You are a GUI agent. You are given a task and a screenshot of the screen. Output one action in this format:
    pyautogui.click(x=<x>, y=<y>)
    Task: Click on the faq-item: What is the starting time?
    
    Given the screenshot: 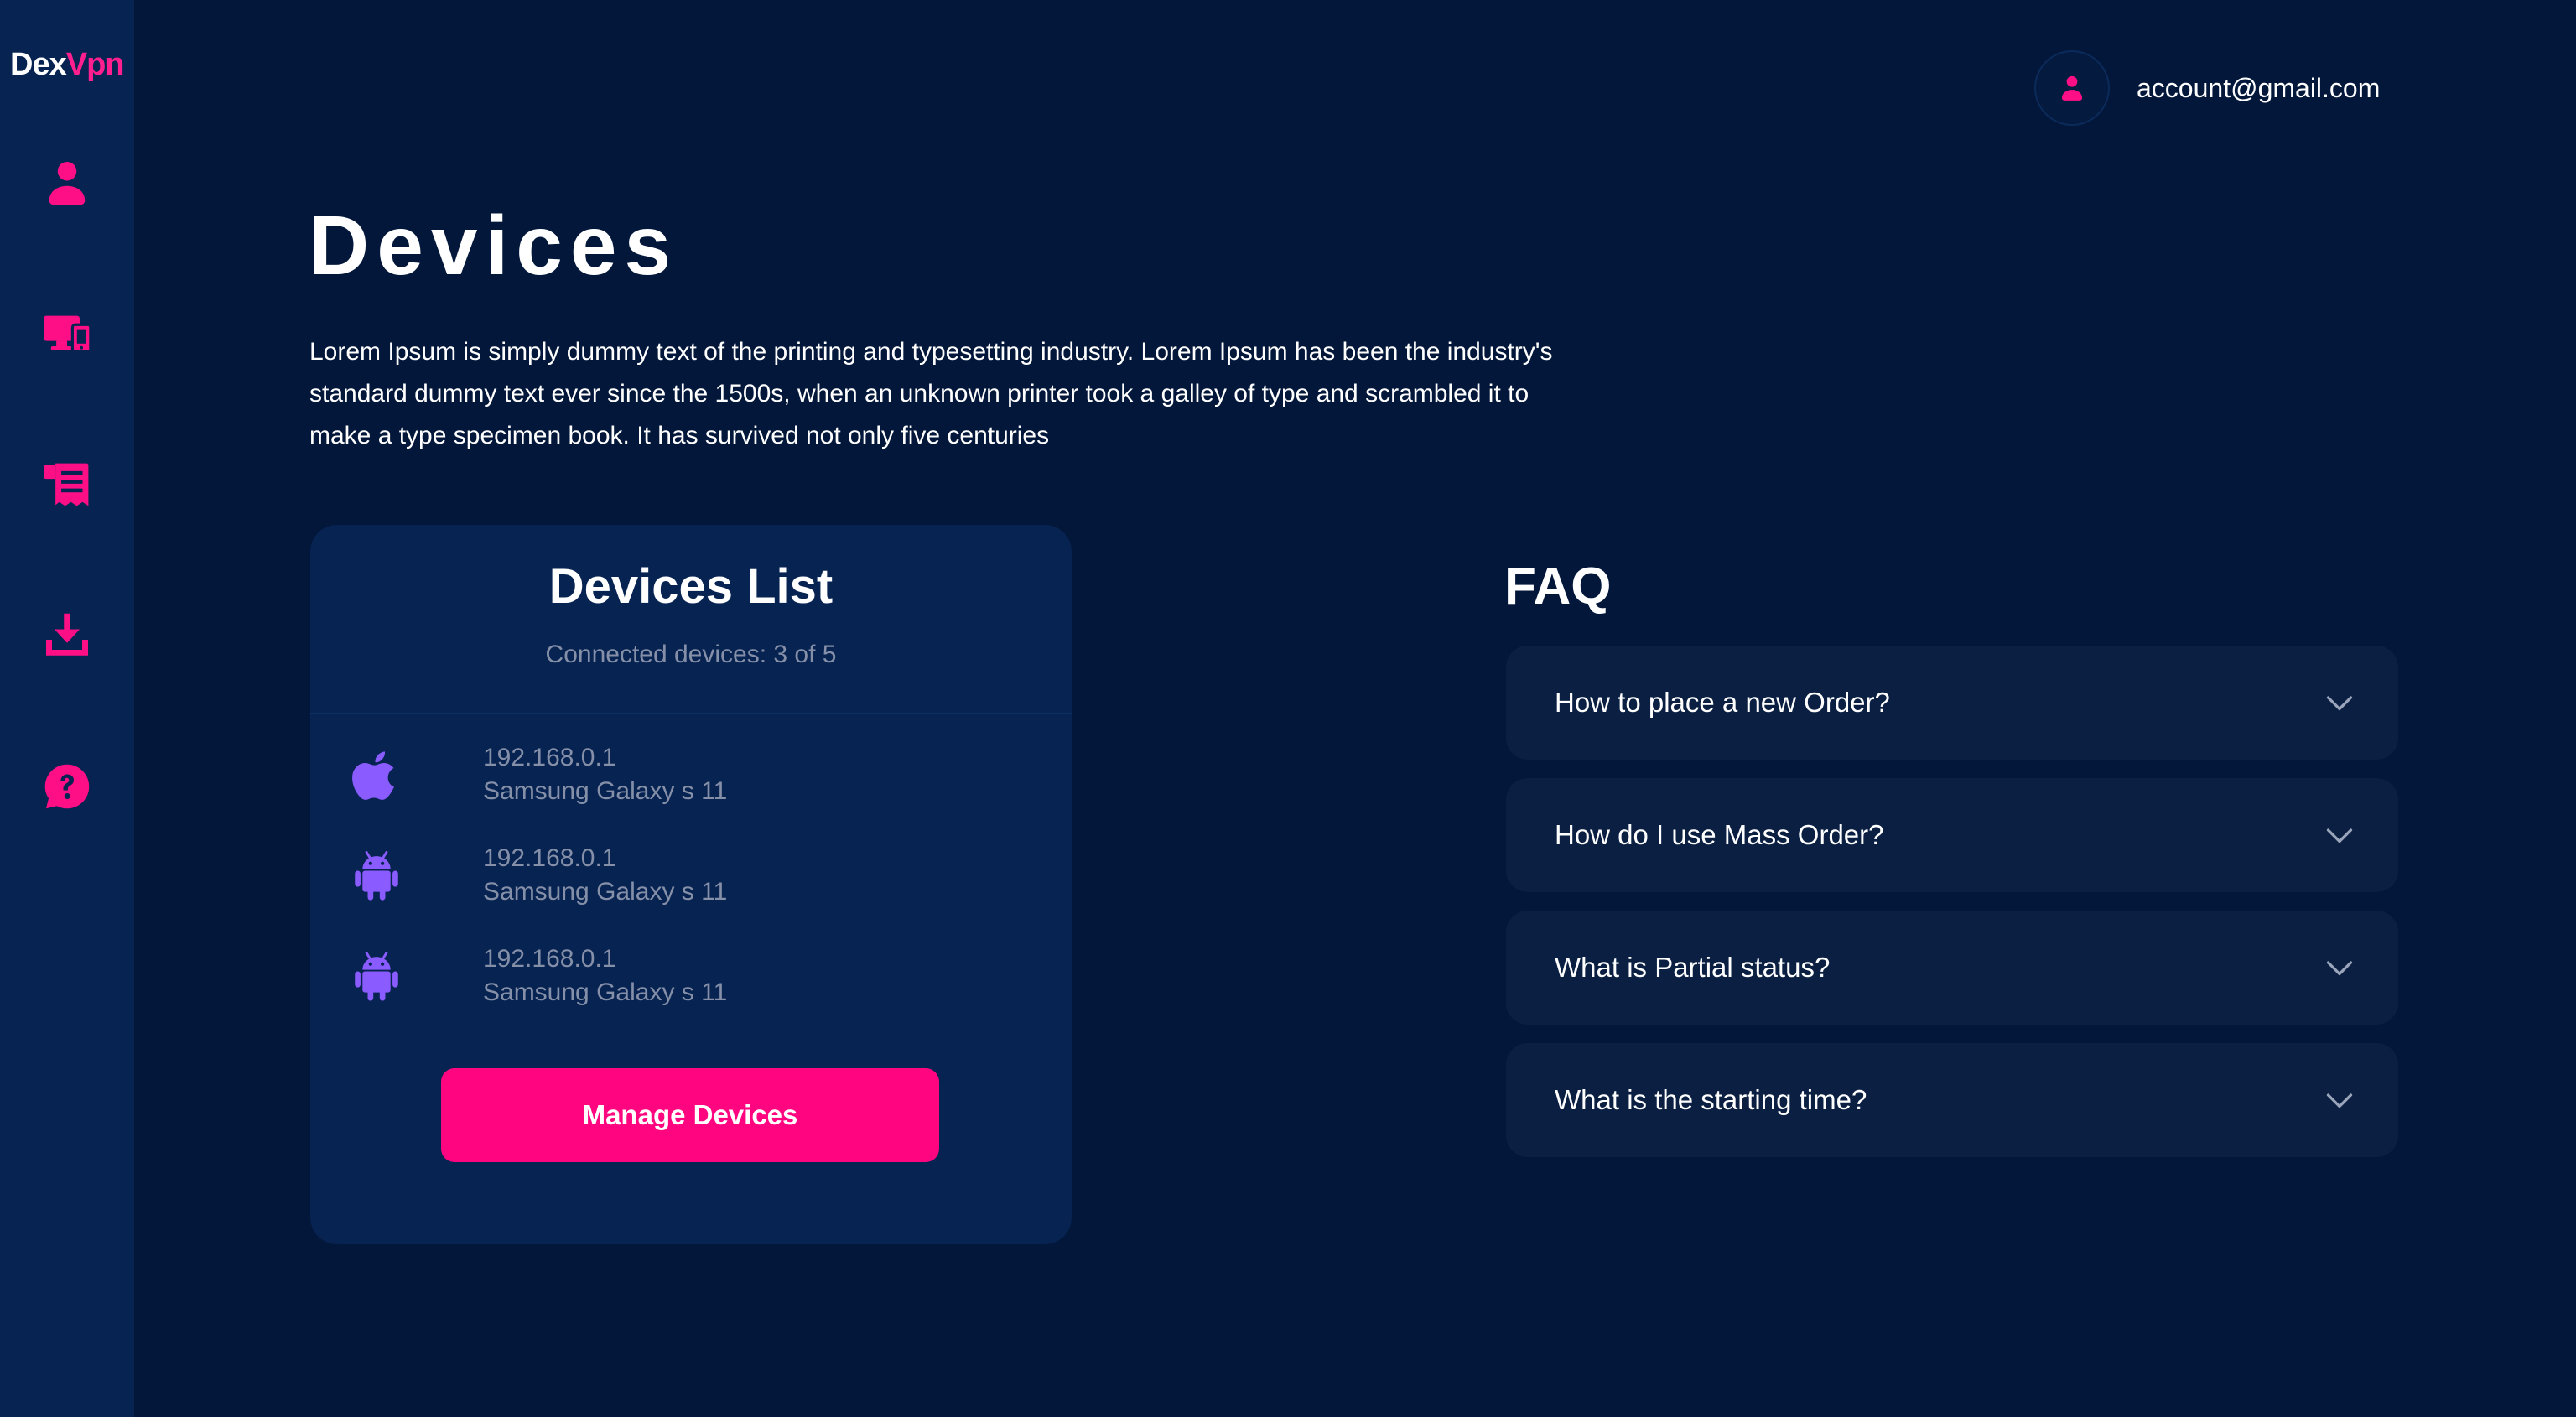 What is the action you would take?
    pyautogui.click(x=1952, y=1100)
    